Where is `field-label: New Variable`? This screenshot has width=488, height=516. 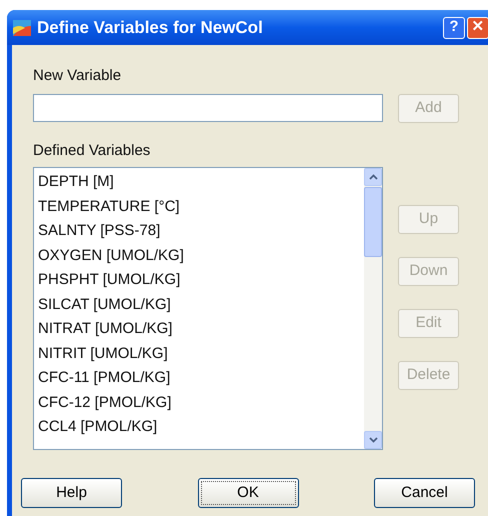
field-label: New Variable is located at coordinates (77, 76).